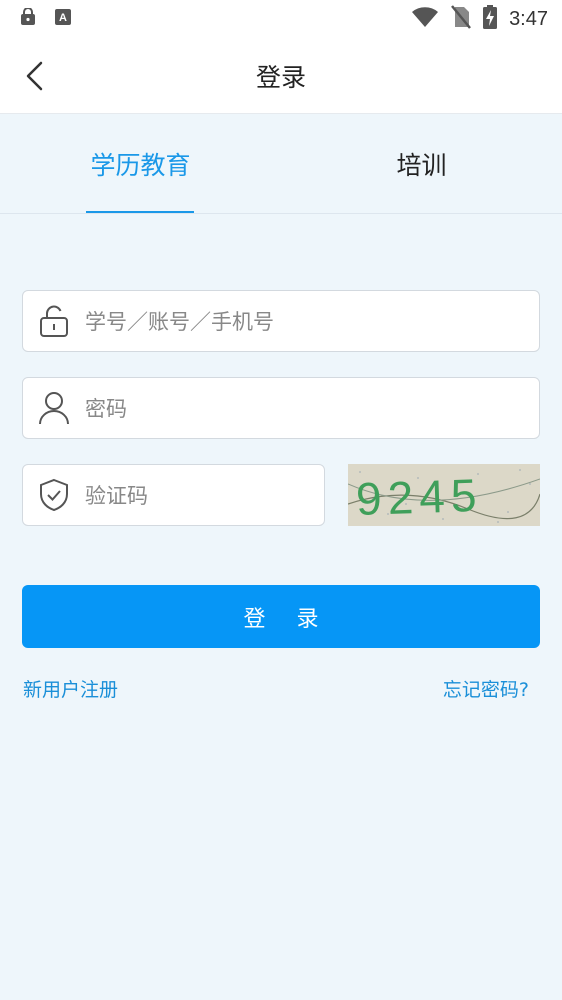 The image size is (562, 1000). I want to click on page-title: 登录, so click(280, 77).